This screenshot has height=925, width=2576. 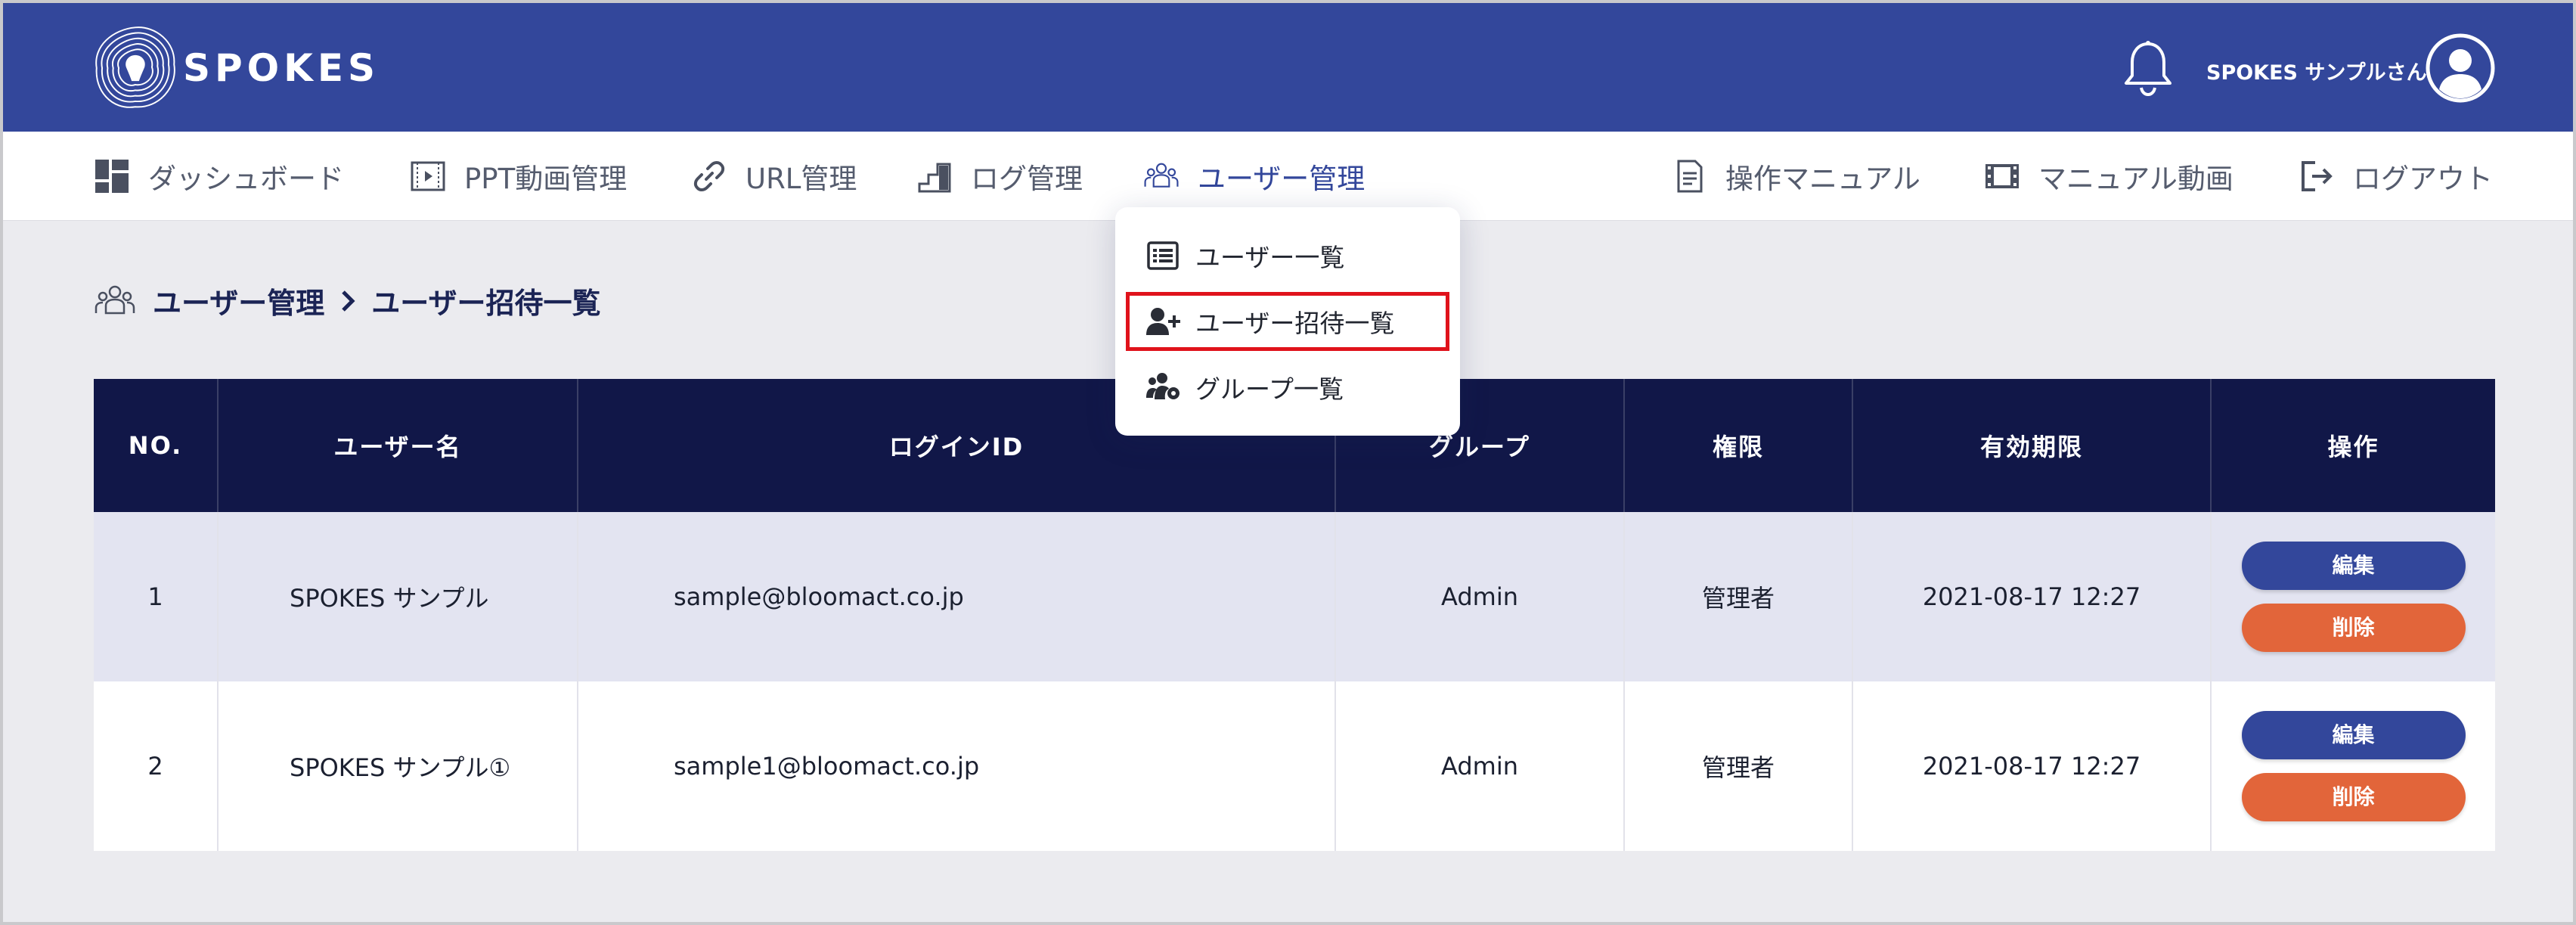 I want to click on breadcrumb-parent: ユーザー管理, so click(x=238, y=300).